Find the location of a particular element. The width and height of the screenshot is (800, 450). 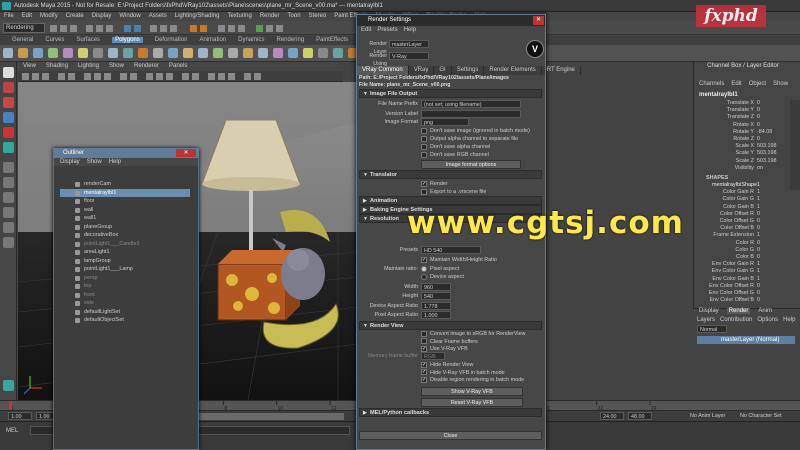

layout-hypershade-icon is located at coordinates (8, 242).